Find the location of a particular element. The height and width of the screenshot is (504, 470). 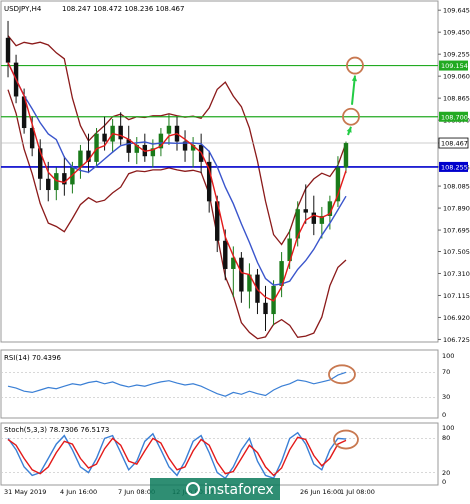

time-tick-label: 1 Jul 08:00 is located at coordinates (357, 492).